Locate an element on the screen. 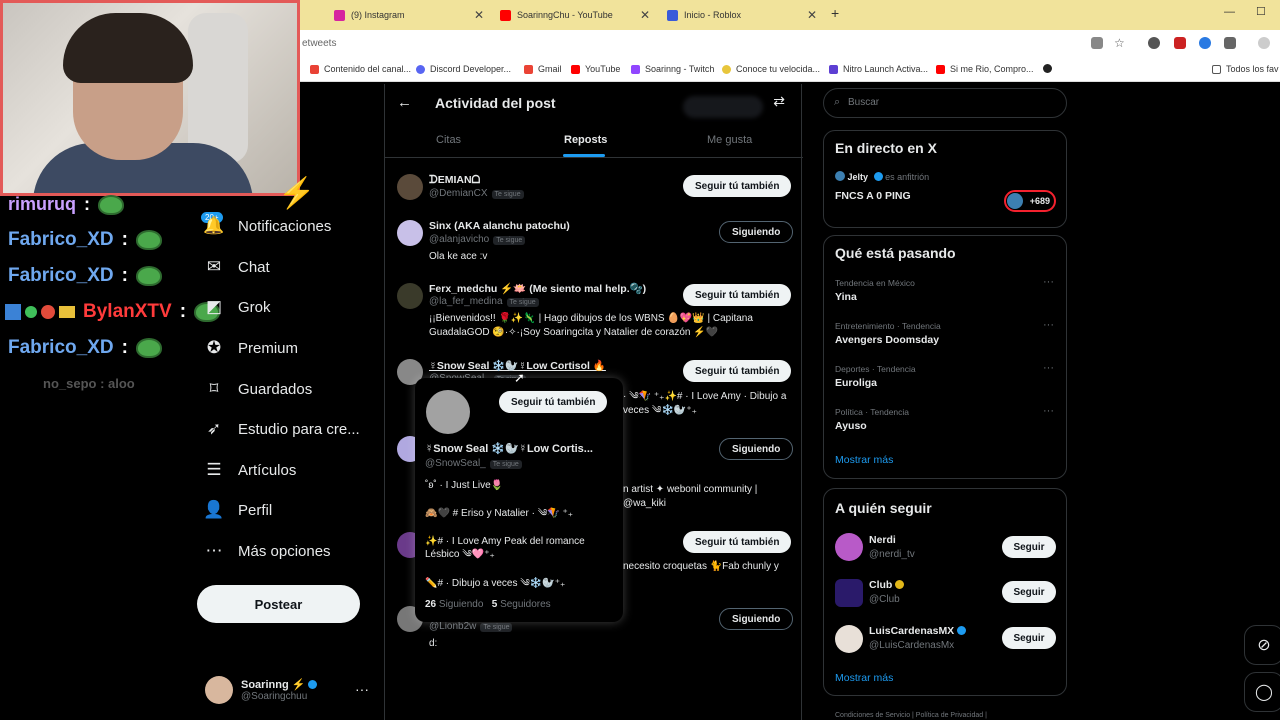 This screenshot has width=1280, height=720. live-stream-title: FNCS A 0 PING is located at coordinates (873, 196).